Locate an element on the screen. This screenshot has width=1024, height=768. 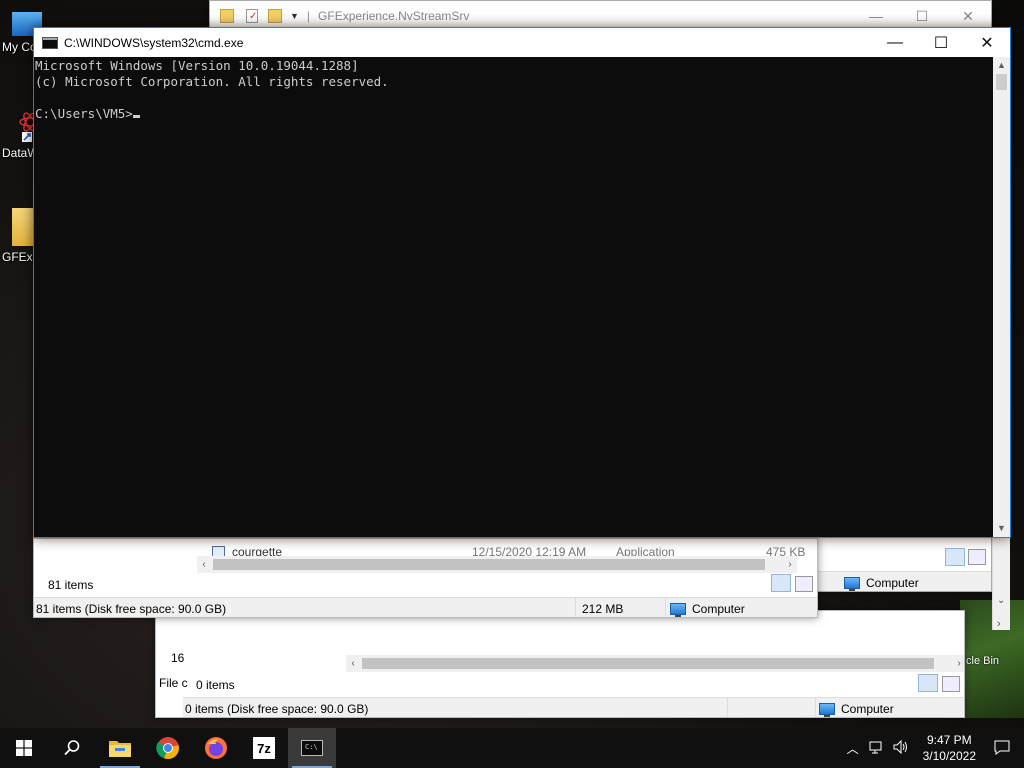
search-button is located at coordinates (72, 748).